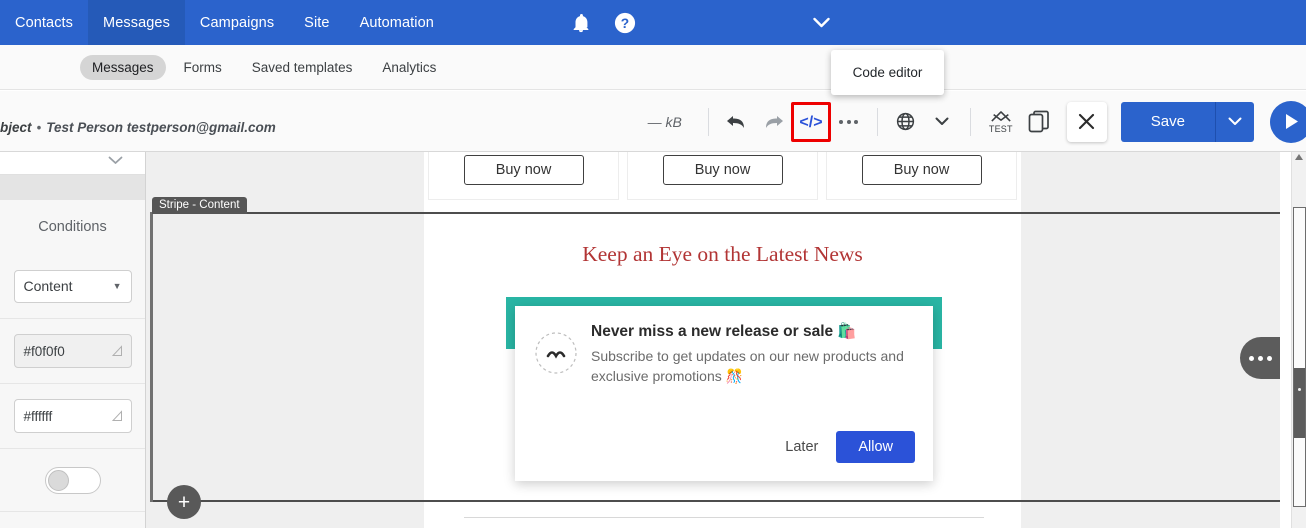 The height and width of the screenshot is (528, 1306). I want to click on tab-messages: Messages, so click(123, 67).